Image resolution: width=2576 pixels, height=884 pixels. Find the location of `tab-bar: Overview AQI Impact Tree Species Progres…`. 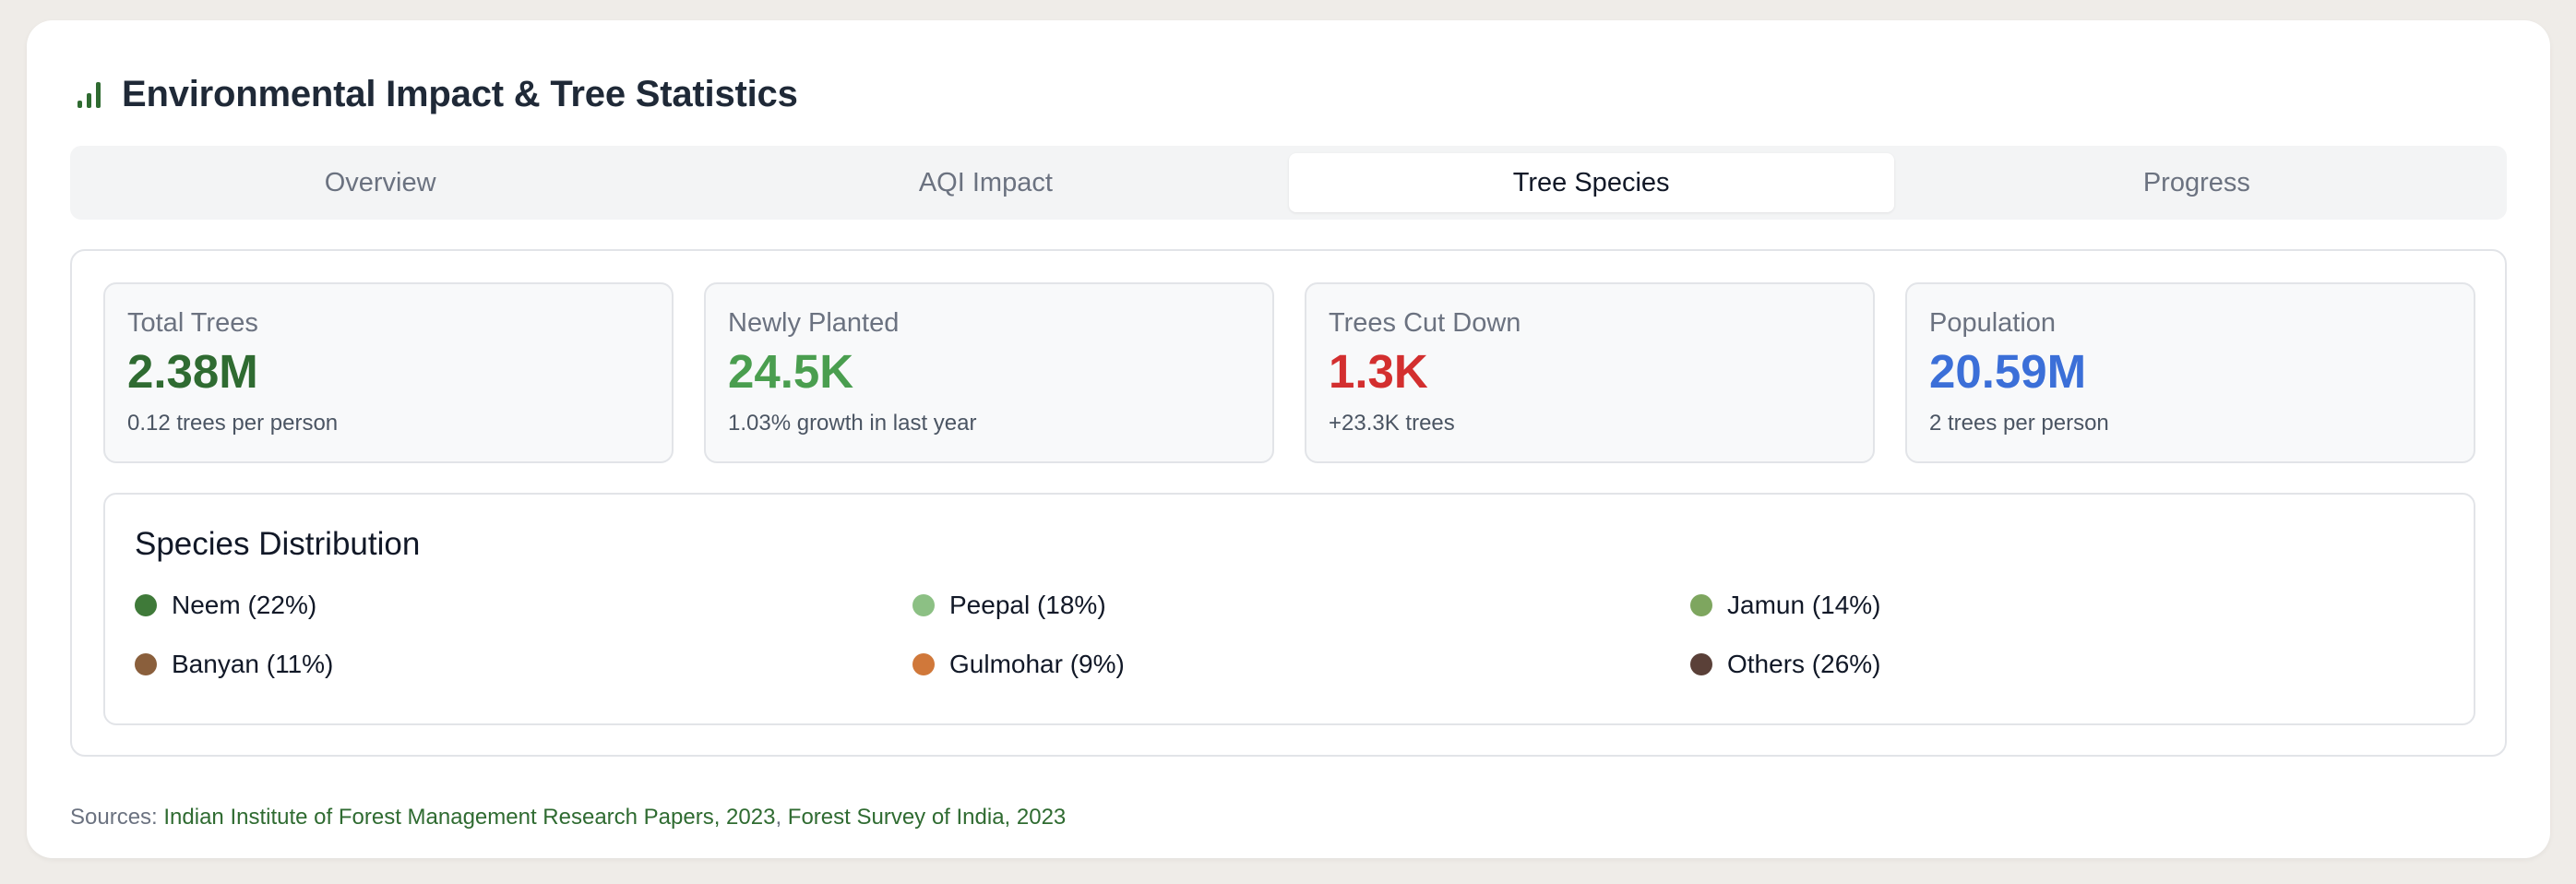

tab-bar: Overview AQI Impact Tree Species Progres… is located at coordinates (1288, 183).